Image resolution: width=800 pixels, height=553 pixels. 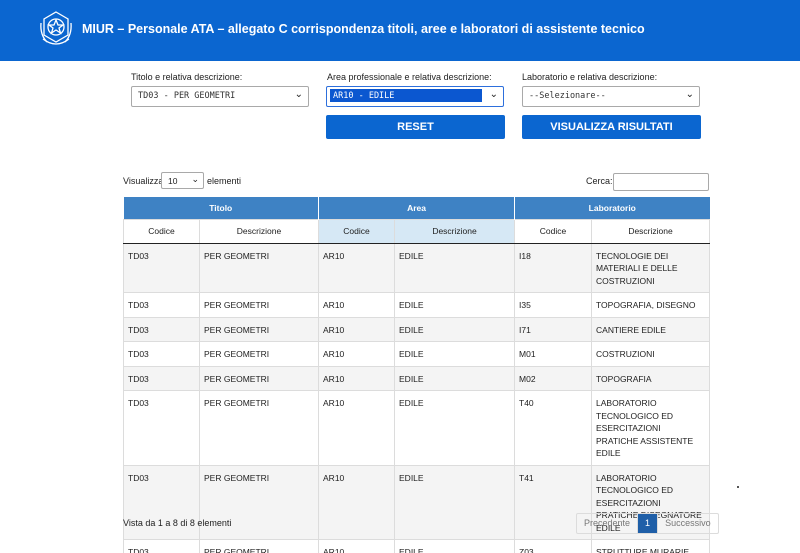 What do you see at coordinates (651, 231) in the screenshot?
I see `column-header-laboratorio-descrizione: Descrizione` at bounding box center [651, 231].